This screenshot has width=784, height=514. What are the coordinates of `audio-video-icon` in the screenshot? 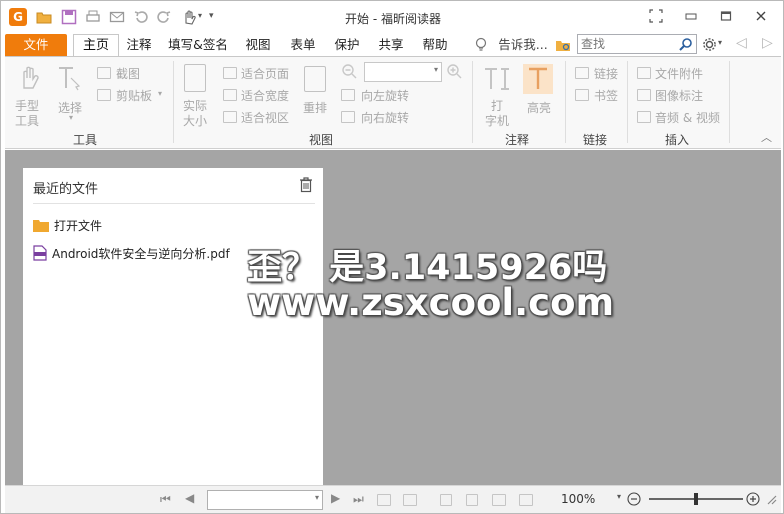 It's located at (644, 117).